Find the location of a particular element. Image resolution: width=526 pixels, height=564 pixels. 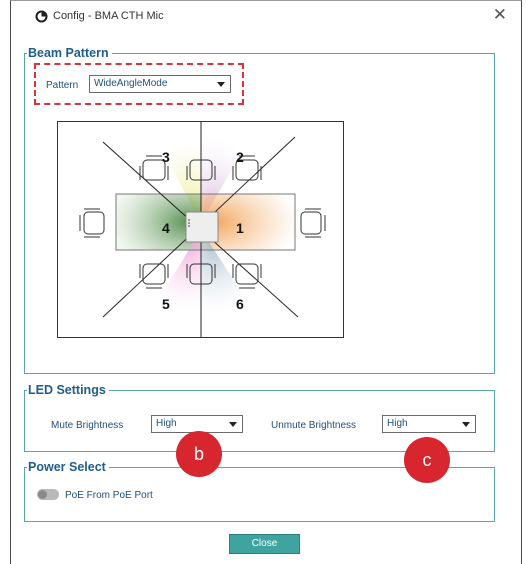

unmute-brightness-label: Unmute Brightness is located at coordinates (314, 425).